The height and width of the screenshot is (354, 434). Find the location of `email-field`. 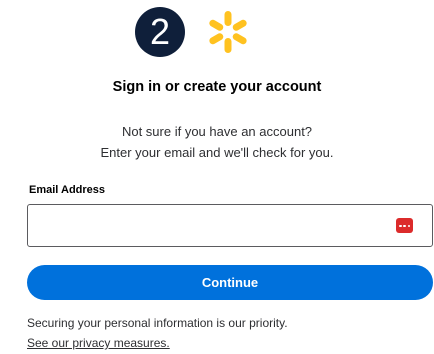

email-field is located at coordinates (230, 225).